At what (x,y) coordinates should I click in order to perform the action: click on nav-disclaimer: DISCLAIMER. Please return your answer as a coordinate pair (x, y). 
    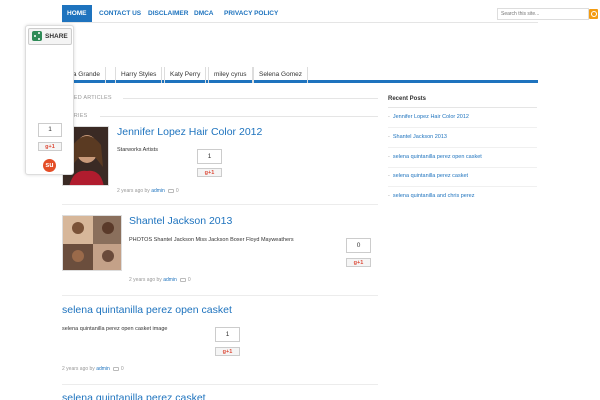
    Looking at the image, I should click on (168, 13).